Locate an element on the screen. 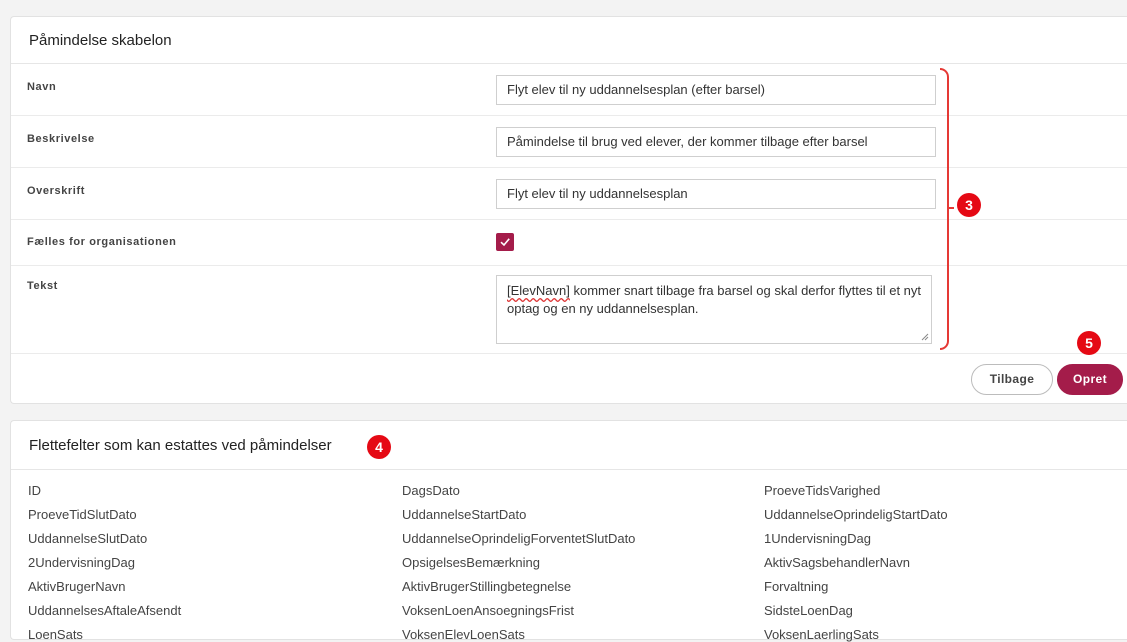 Image resolution: width=1127 pixels, height=642 pixels. merge-field: Forvaltning is located at coordinates (796, 586).